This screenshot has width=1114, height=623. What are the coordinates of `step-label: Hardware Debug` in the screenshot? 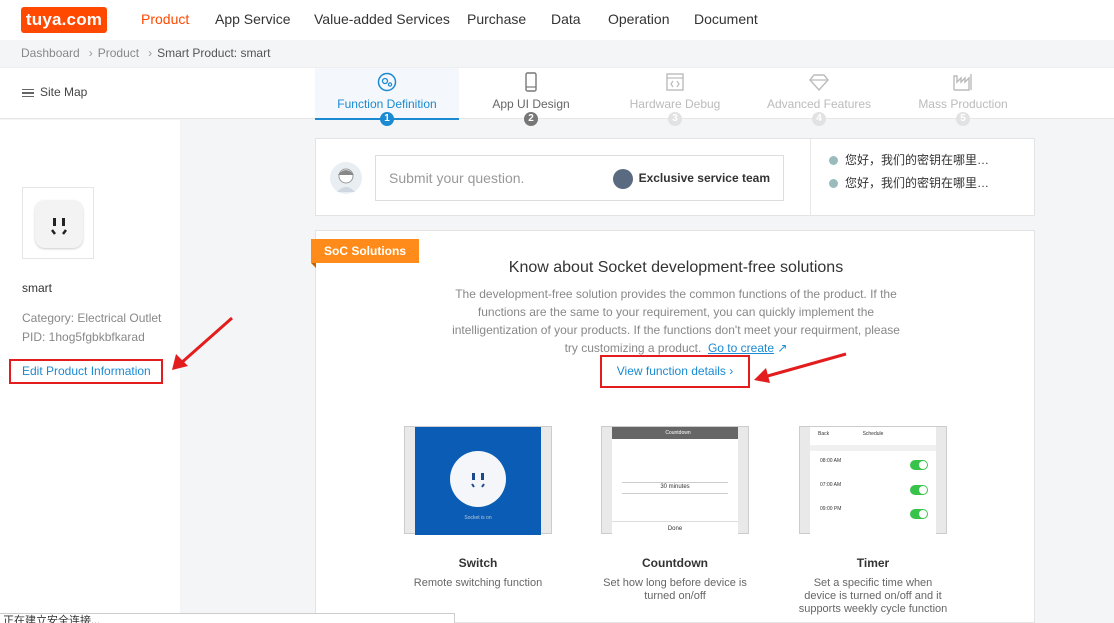 It's located at (675, 104).